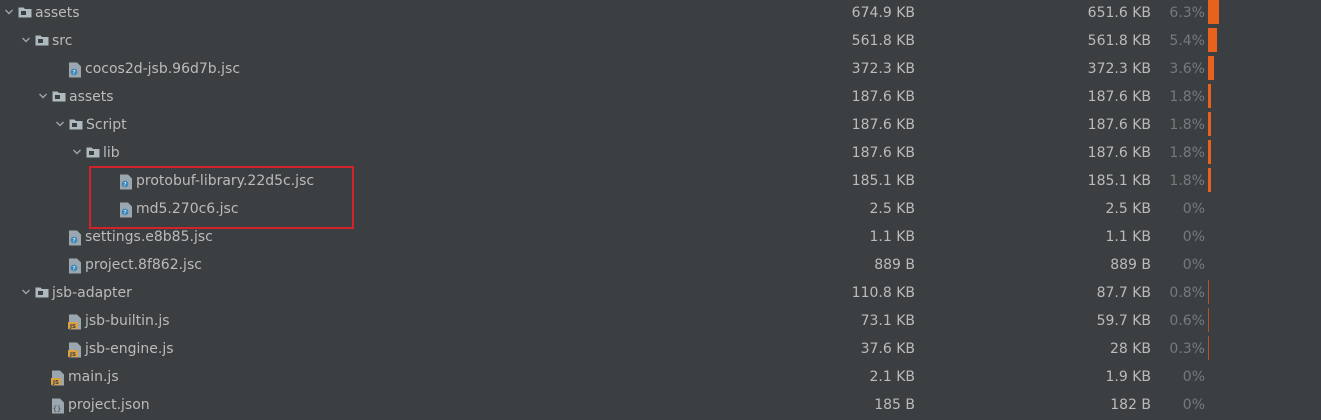 The width and height of the screenshot is (1321, 420). I want to click on json-file-icon: {}, so click(58, 406).